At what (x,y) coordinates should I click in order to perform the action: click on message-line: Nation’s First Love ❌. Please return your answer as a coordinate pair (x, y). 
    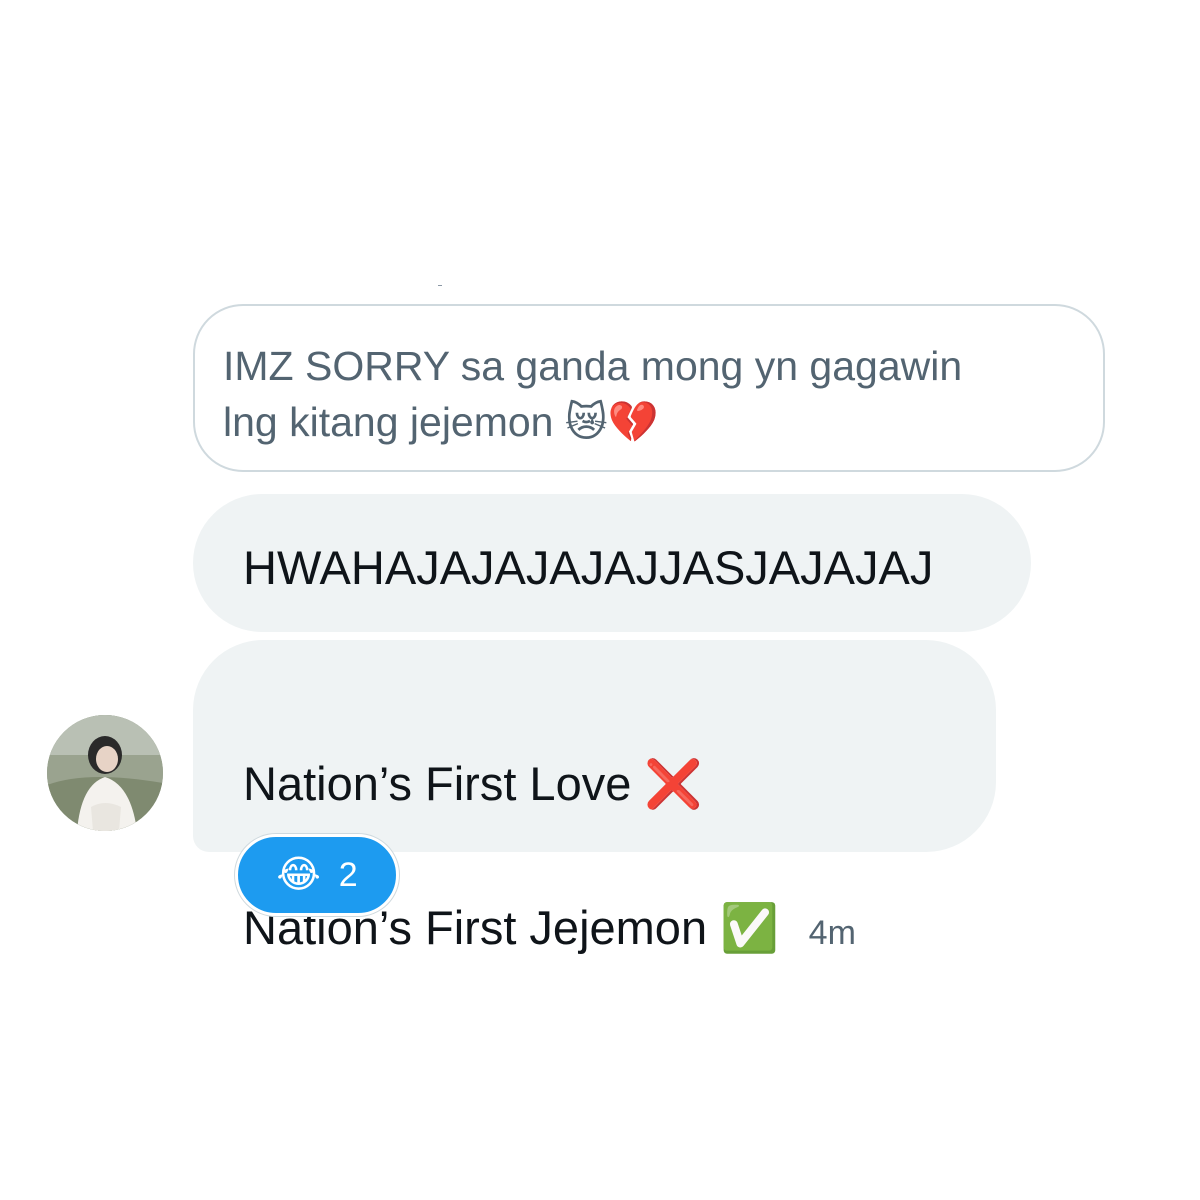
    Looking at the image, I should click on (473, 783).